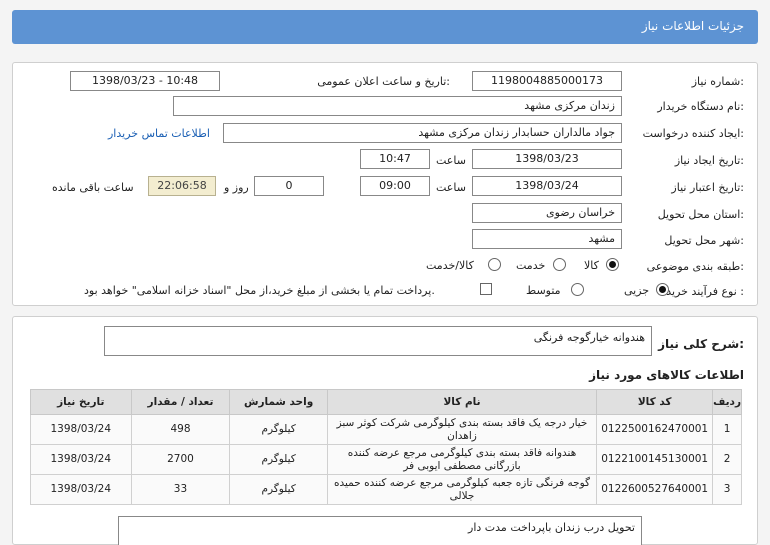 This screenshot has height=545, width=770. Describe the element at coordinates (397, 106) in the screenshot. I see `buyer-org-field: زندان مرکزی مشهد` at that location.